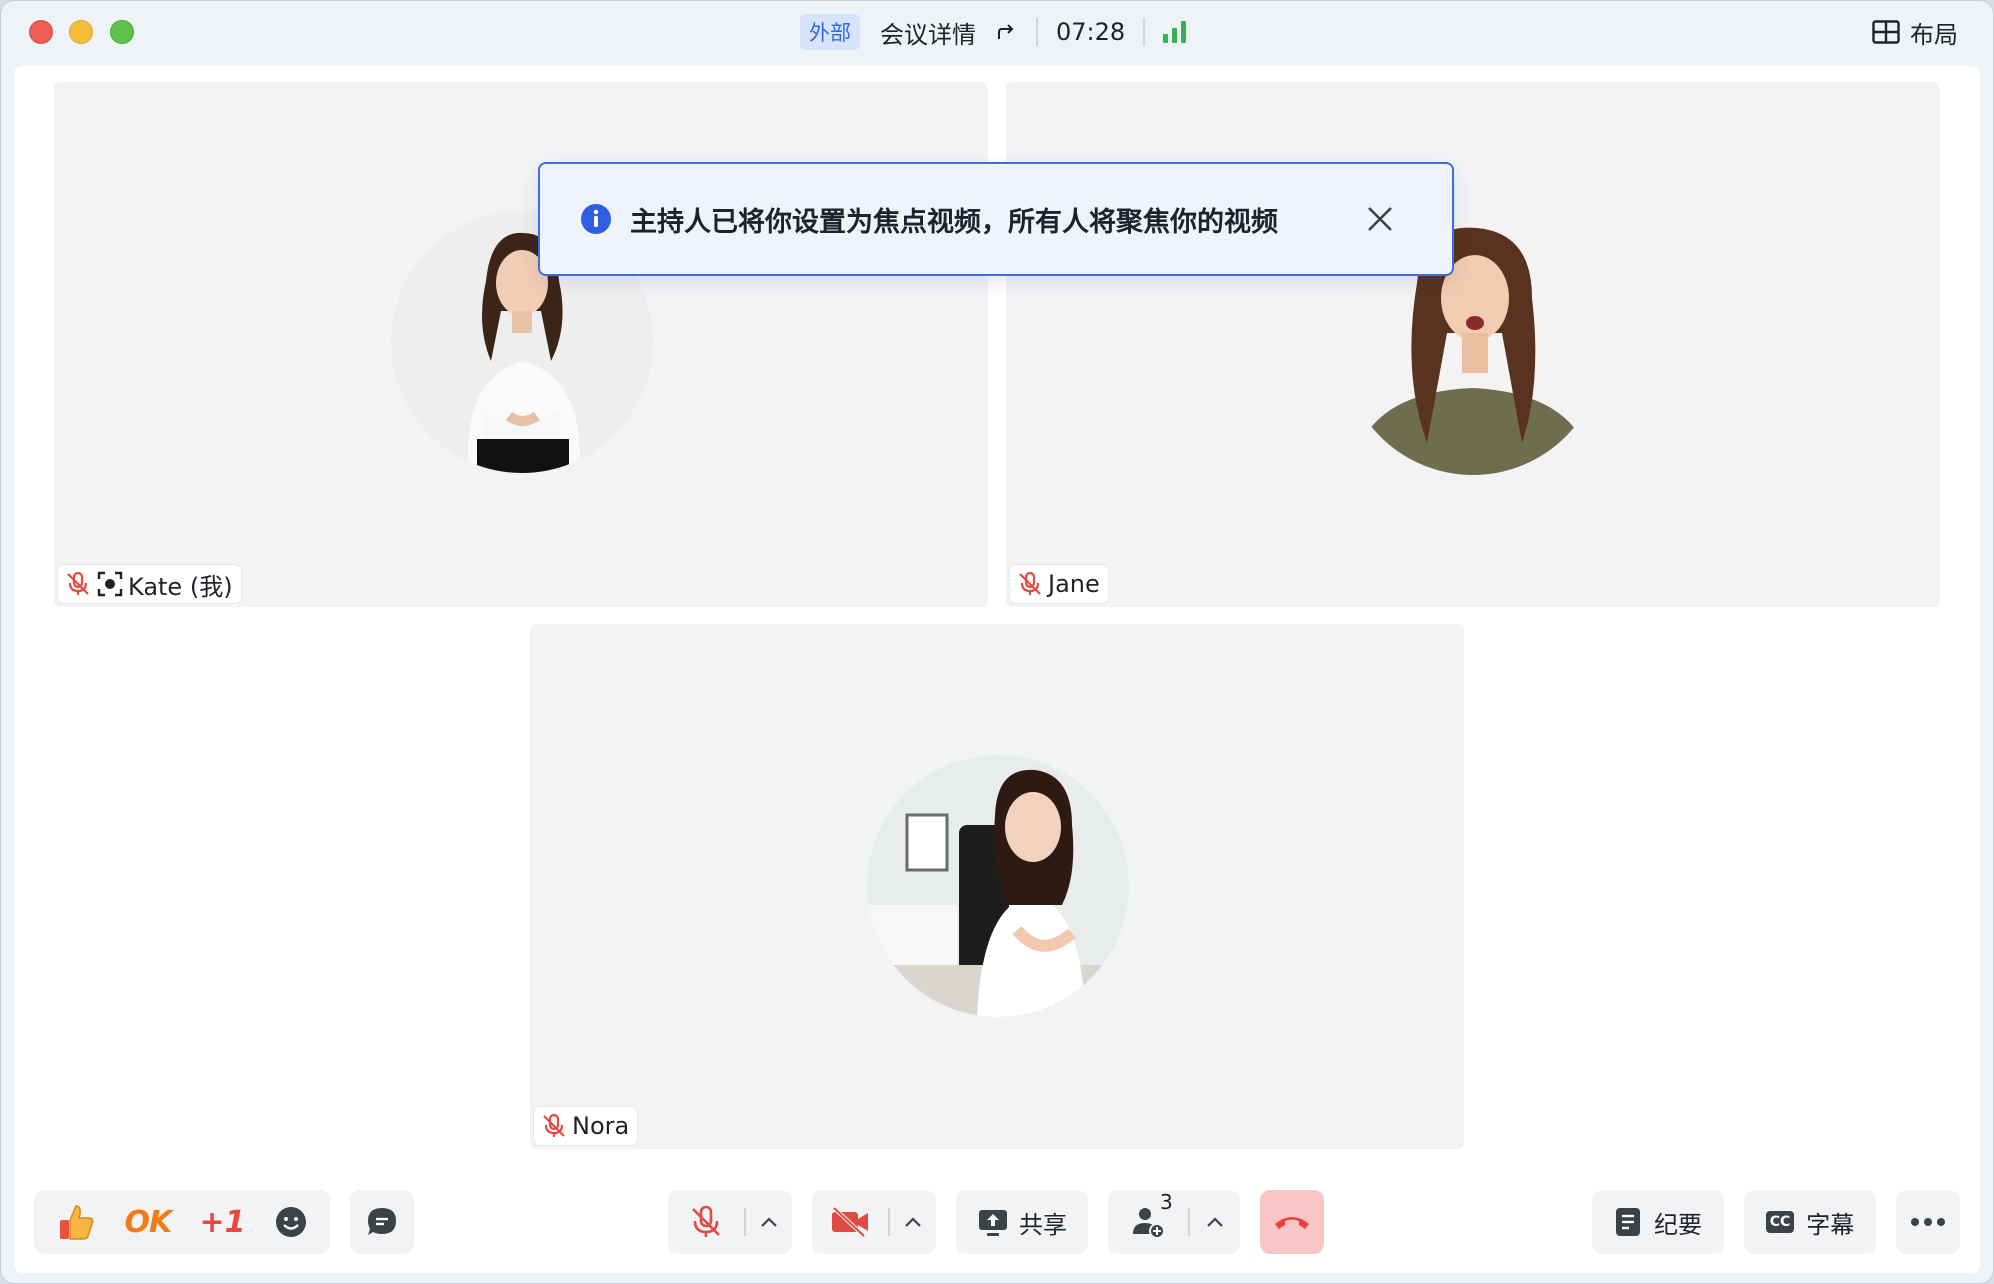  What do you see at coordinates (1830, 1224) in the screenshot?
I see `captions-label: 字幕` at bounding box center [1830, 1224].